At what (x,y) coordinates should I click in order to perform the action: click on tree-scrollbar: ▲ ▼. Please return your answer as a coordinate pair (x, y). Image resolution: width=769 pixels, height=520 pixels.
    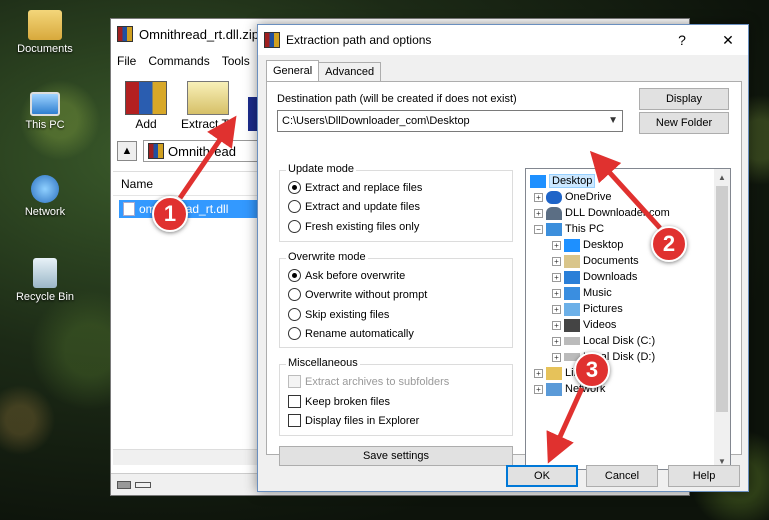
    Looking at the image, I should click on (722, 319).